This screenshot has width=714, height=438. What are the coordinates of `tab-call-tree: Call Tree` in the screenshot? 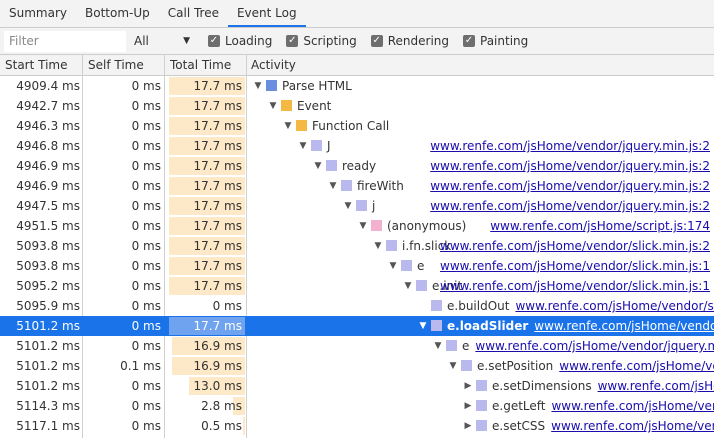 It's located at (193, 13).